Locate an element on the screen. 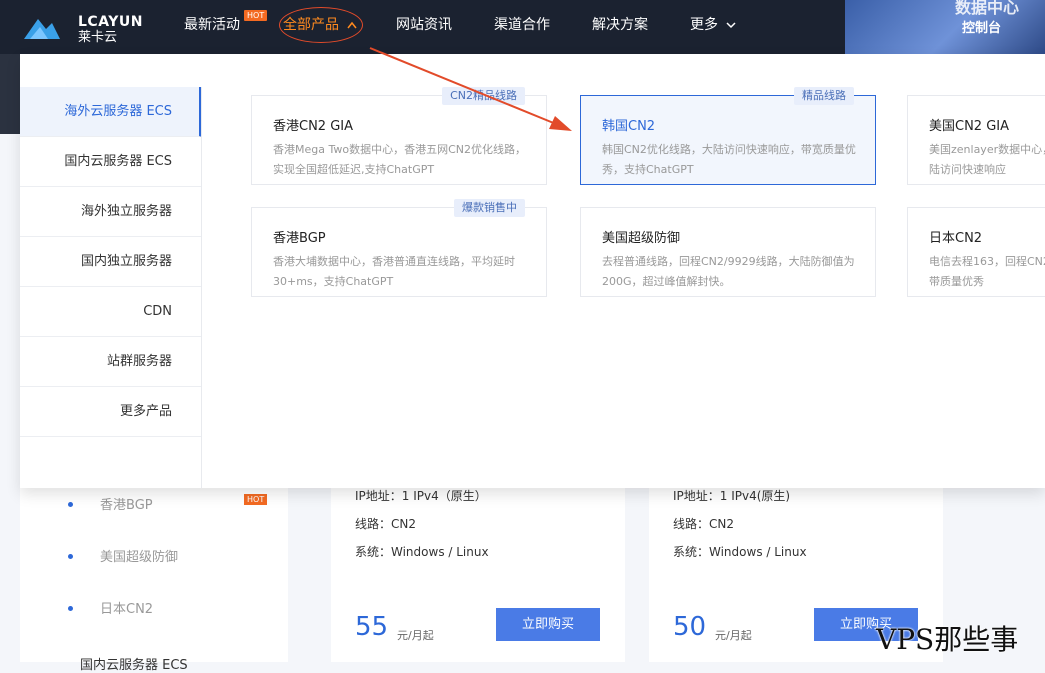 The image size is (1045, 673). subnav-domestic-ecs: 国内云服务器 ECS is located at coordinates (134, 663).